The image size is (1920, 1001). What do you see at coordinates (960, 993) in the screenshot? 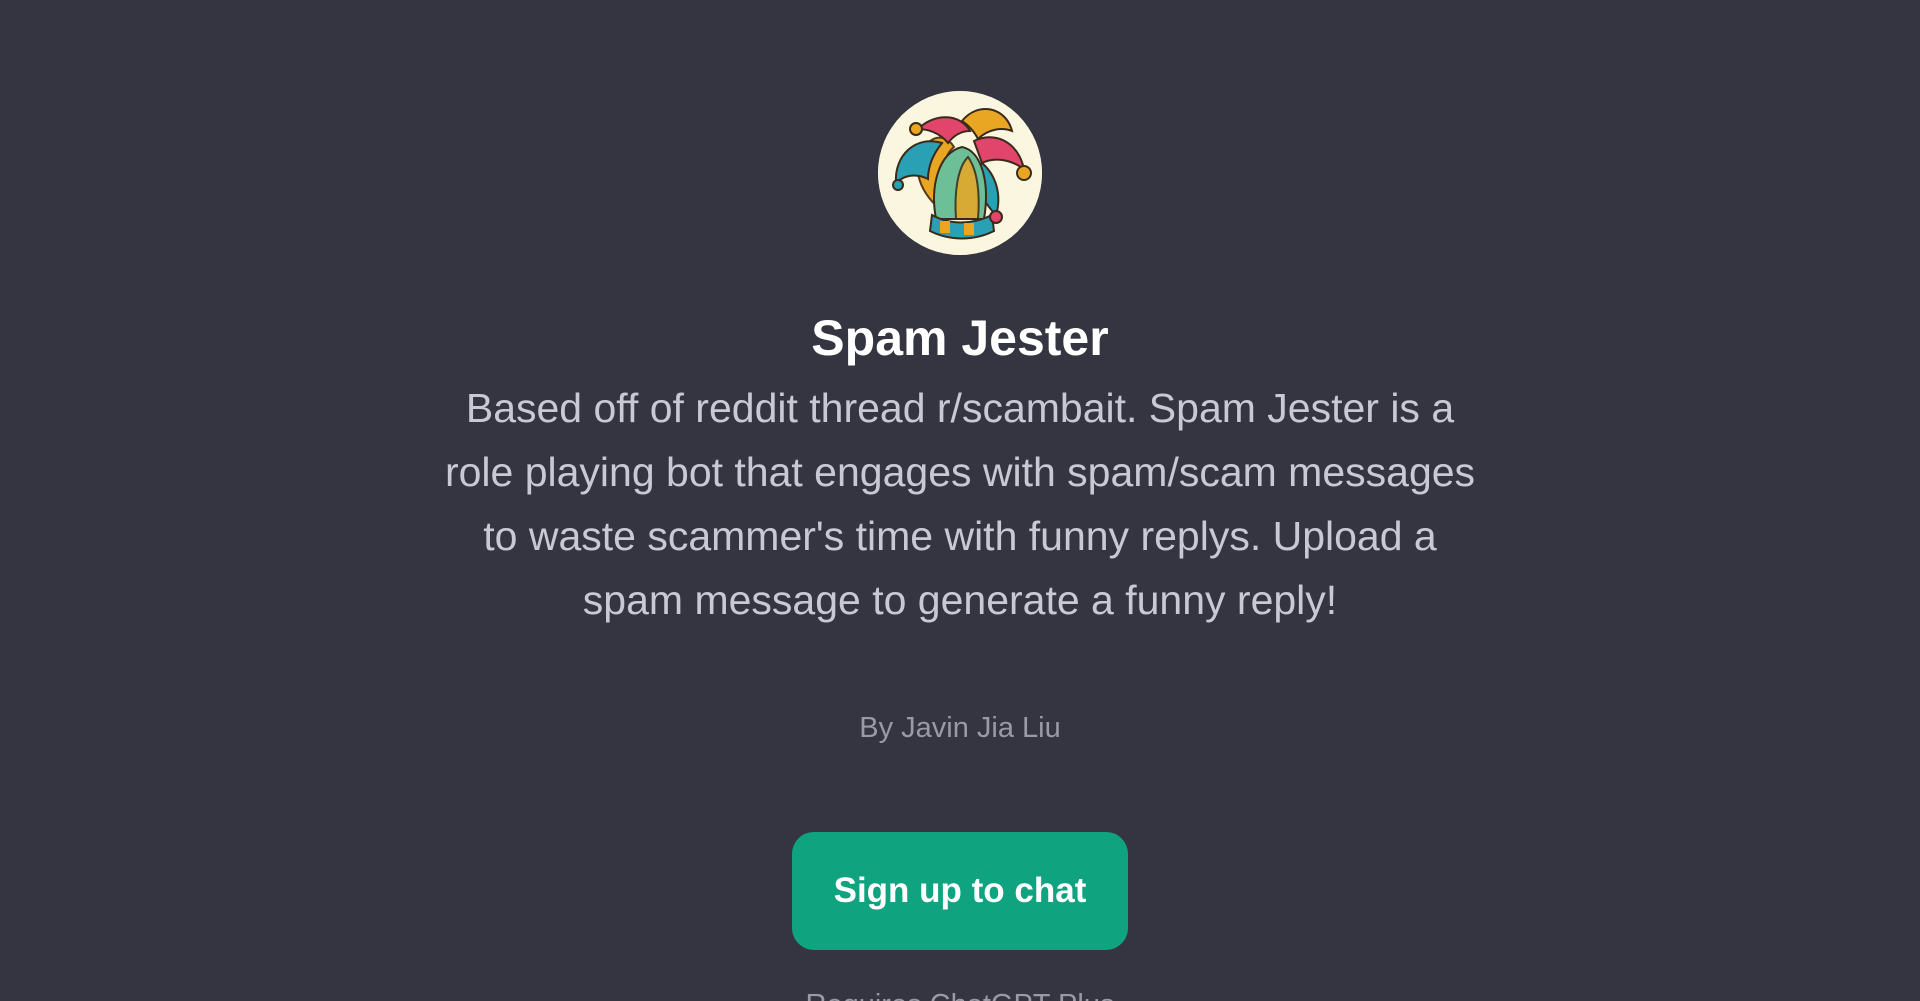
I see `requires-plus-note: Requires ChatGPT Plus` at bounding box center [960, 993].